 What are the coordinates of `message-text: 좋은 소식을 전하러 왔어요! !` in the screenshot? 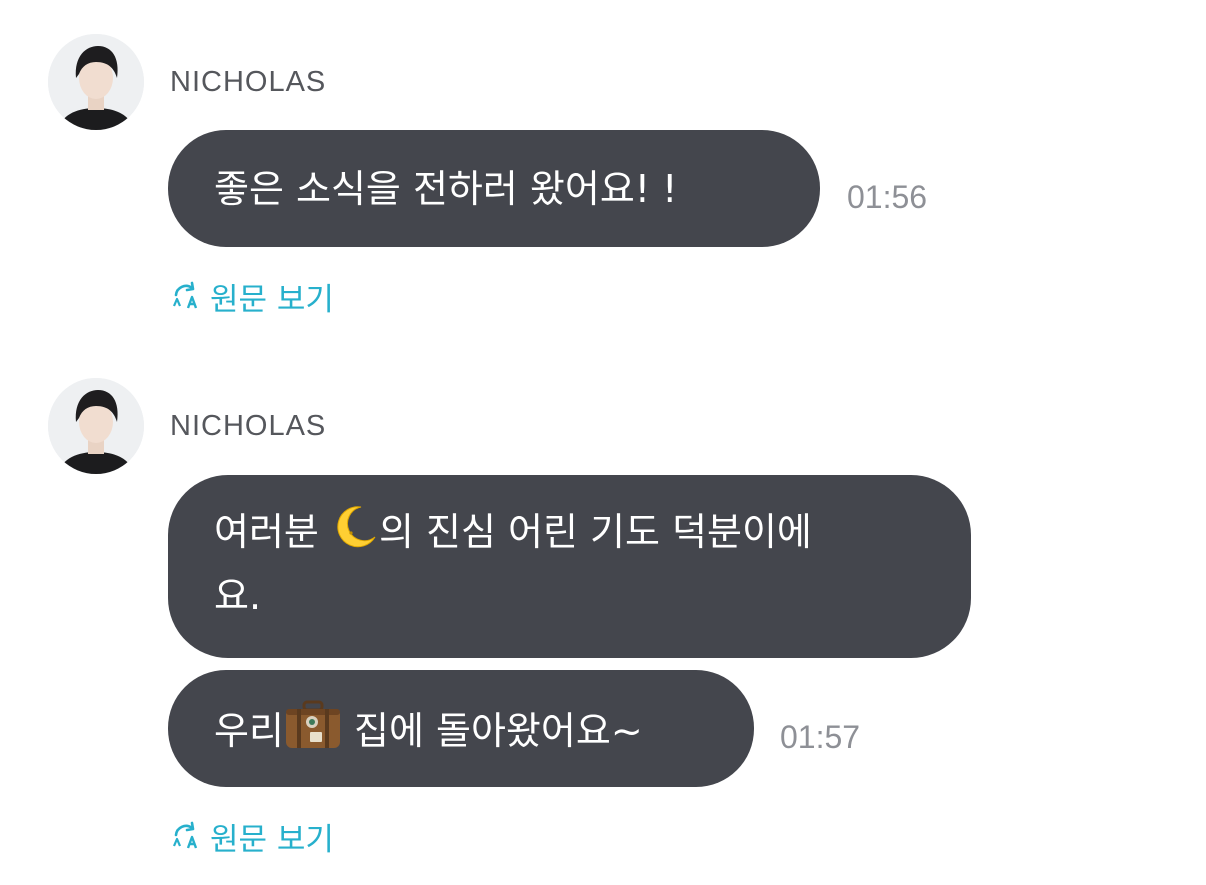 It's located at (446, 189).